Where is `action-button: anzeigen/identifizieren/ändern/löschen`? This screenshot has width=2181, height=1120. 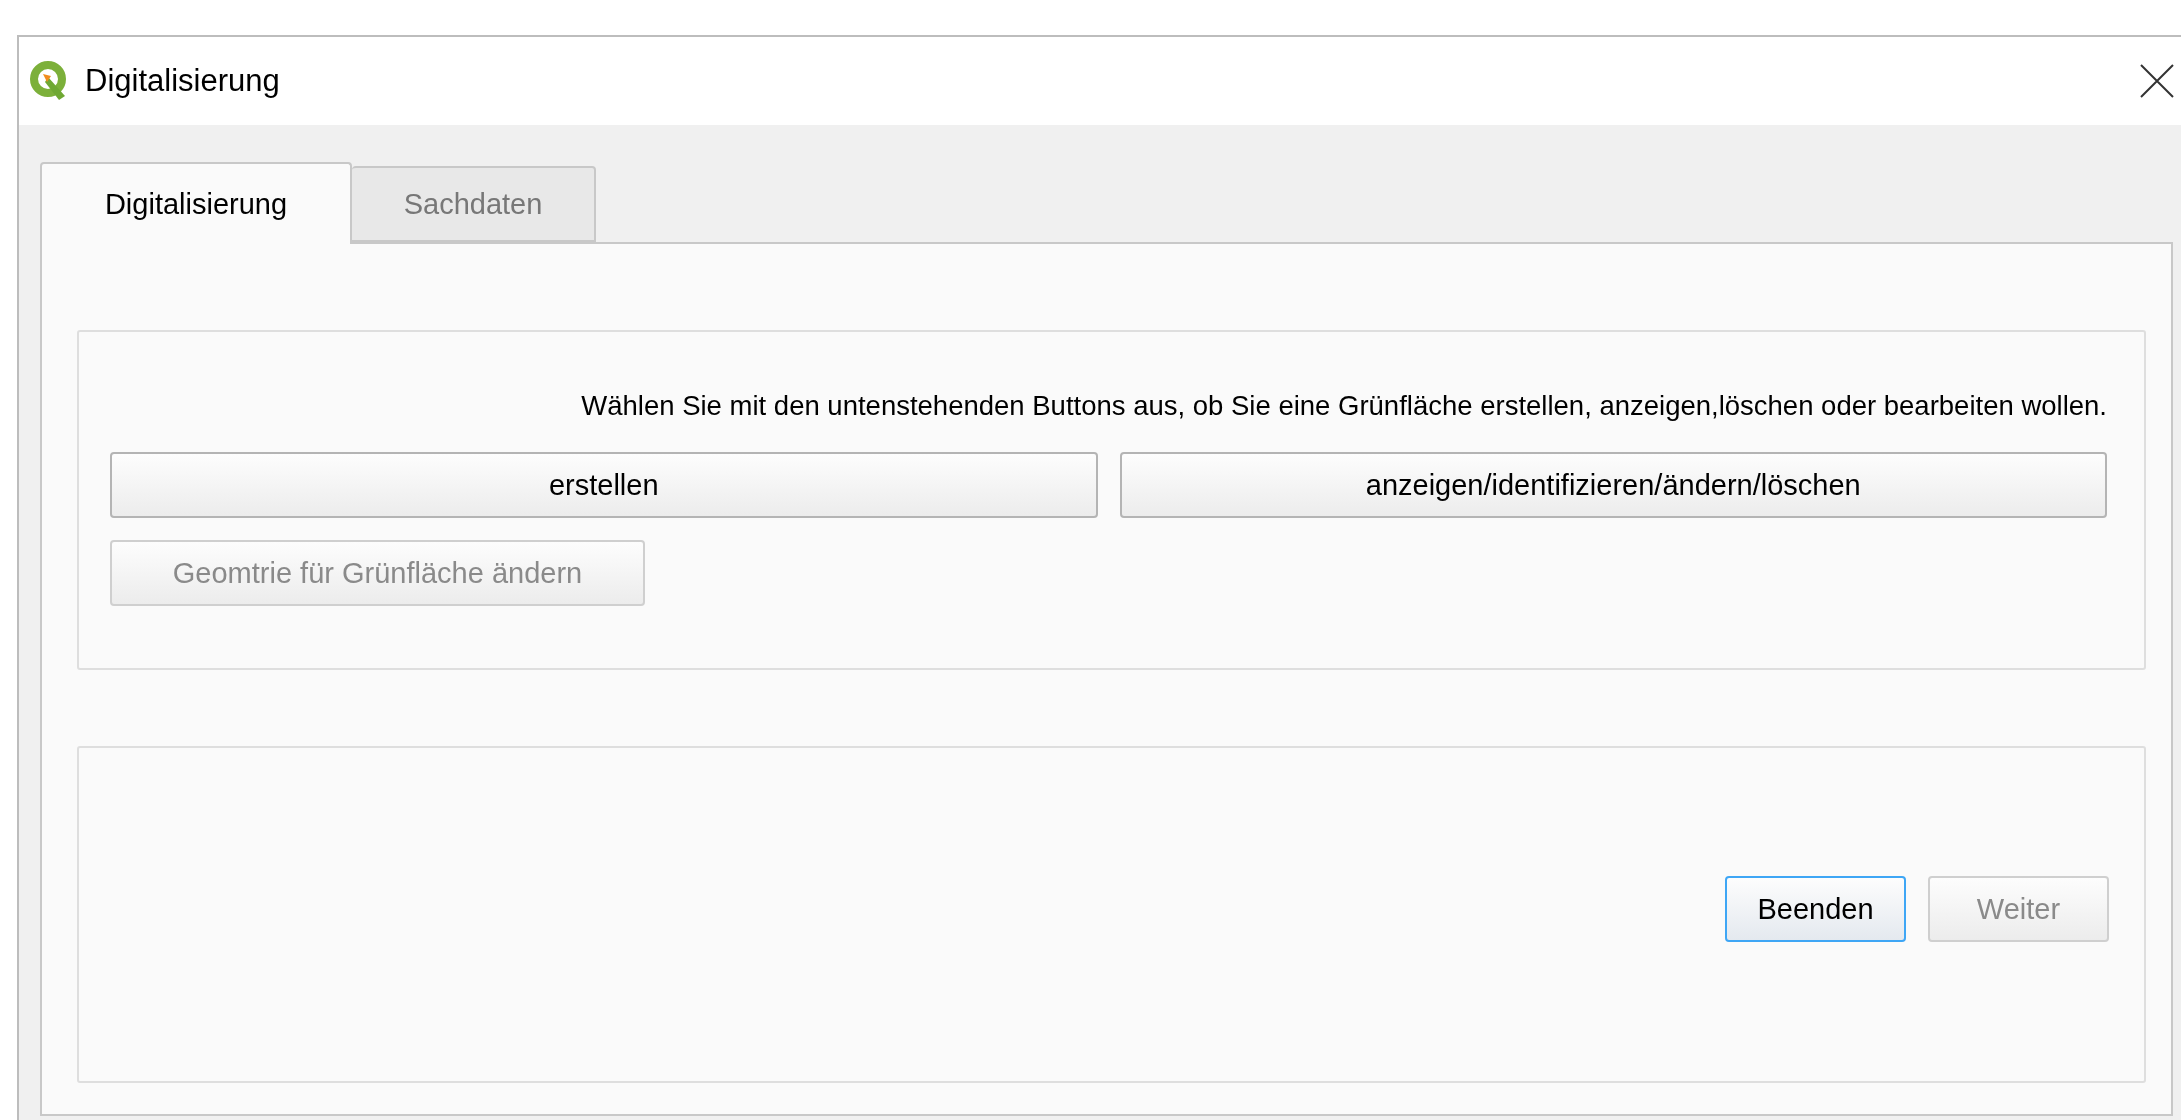 action-button: anzeigen/identifizieren/ändern/löschen is located at coordinates (1613, 485).